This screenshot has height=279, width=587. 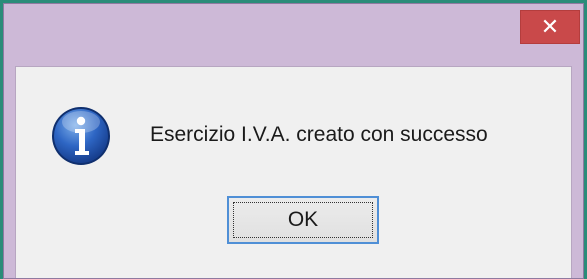 I want to click on close-button: ✕, so click(x=550, y=27).